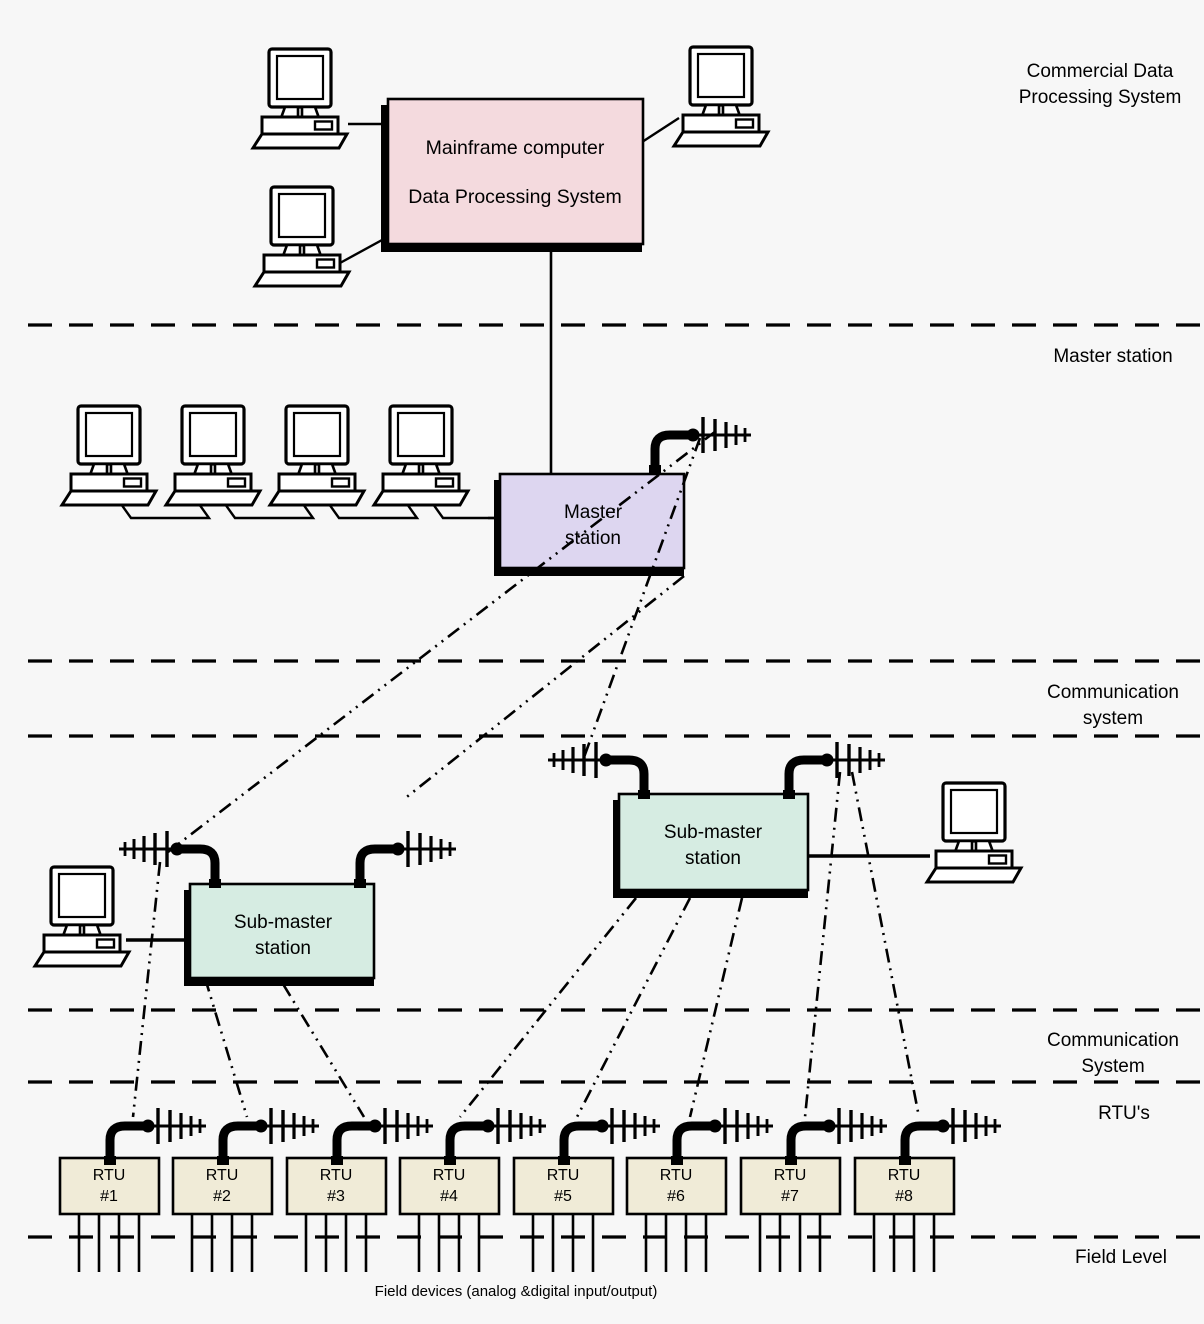 This screenshot has width=1204, height=1324. Describe the element at coordinates (109, 1175) in the screenshot. I see `rtu-1-label-line1: RTU` at that location.